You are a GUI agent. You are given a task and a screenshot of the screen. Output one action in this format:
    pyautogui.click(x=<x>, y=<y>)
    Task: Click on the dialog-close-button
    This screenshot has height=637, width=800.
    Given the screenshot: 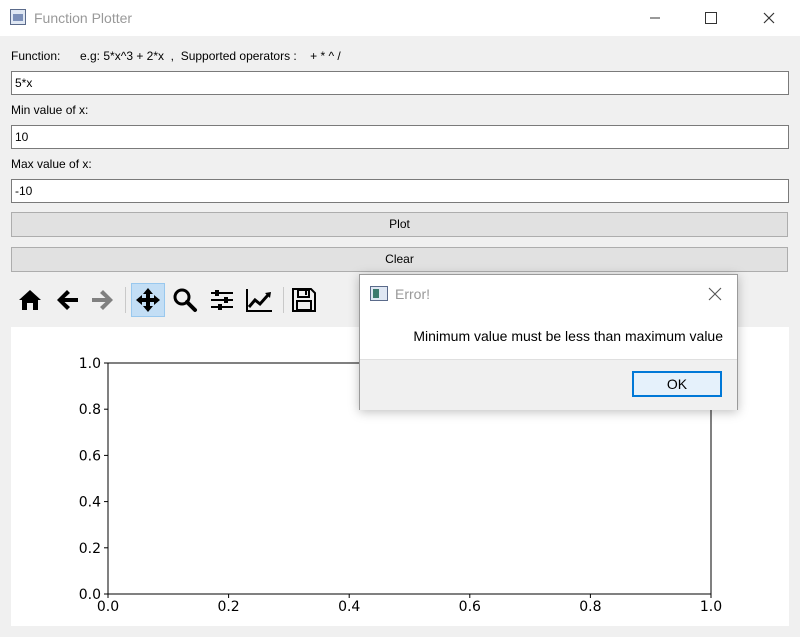 What is the action you would take?
    pyautogui.click(x=715, y=294)
    